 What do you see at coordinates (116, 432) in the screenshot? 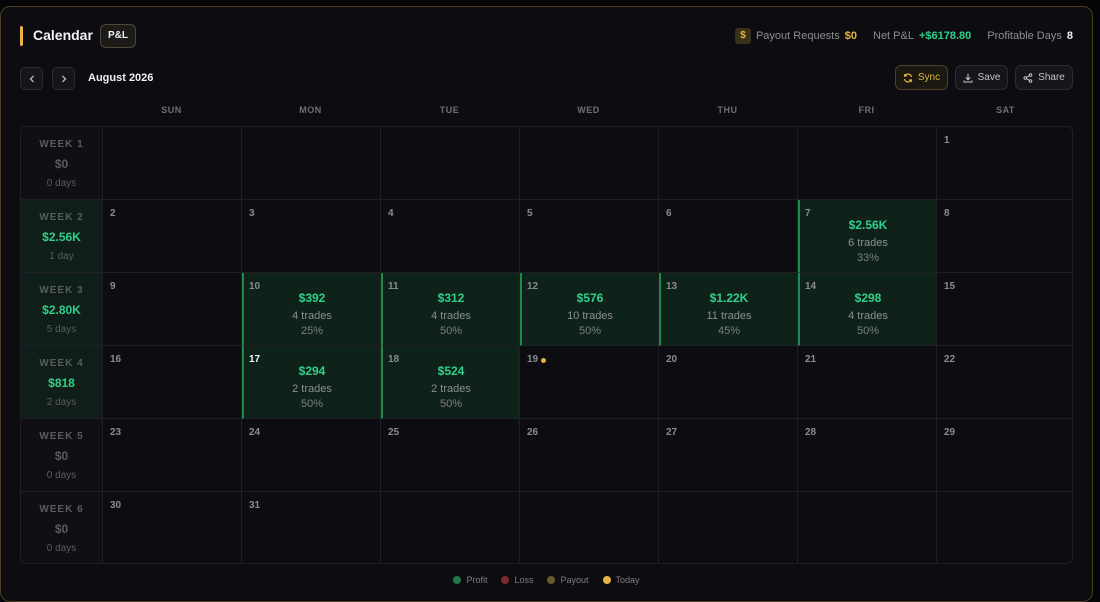
I see `day-number: 23` at bounding box center [116, 432].